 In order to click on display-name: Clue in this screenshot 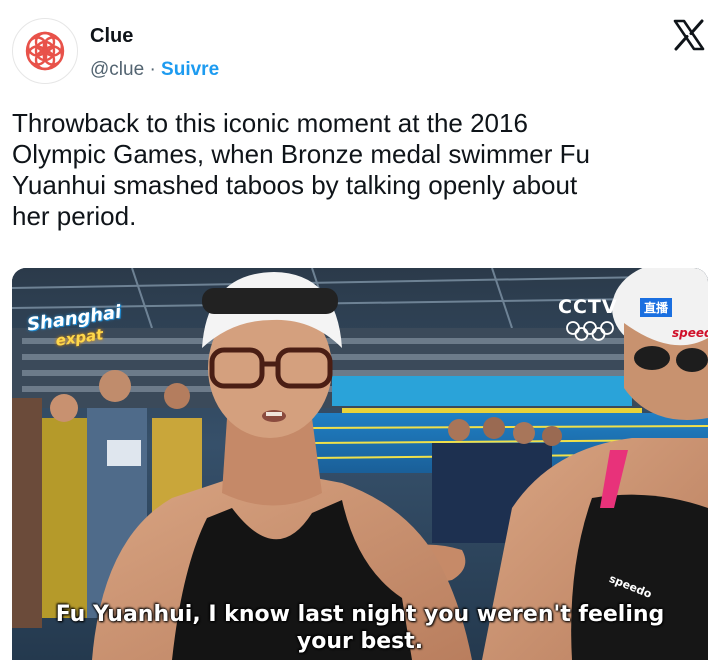, I will do `click(111, 36)`.